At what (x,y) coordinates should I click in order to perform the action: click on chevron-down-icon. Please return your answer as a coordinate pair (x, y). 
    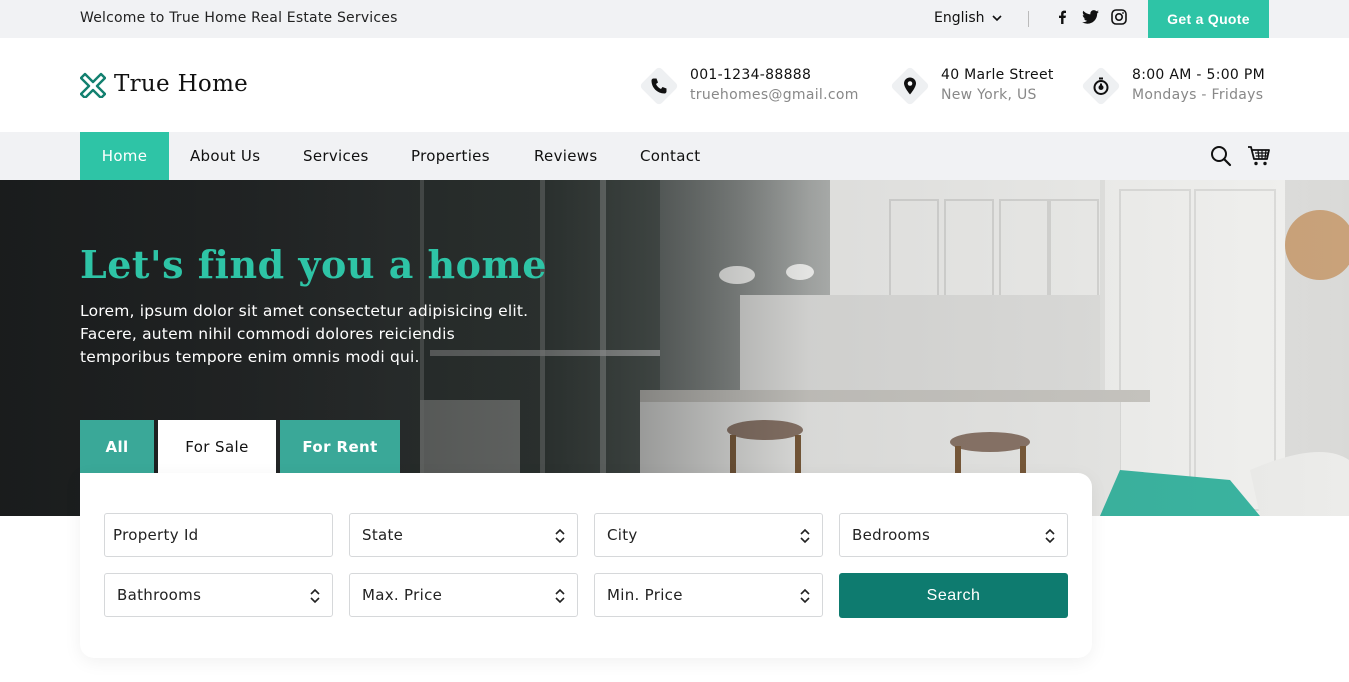
    Looking at the image, I should click on (996, 18).